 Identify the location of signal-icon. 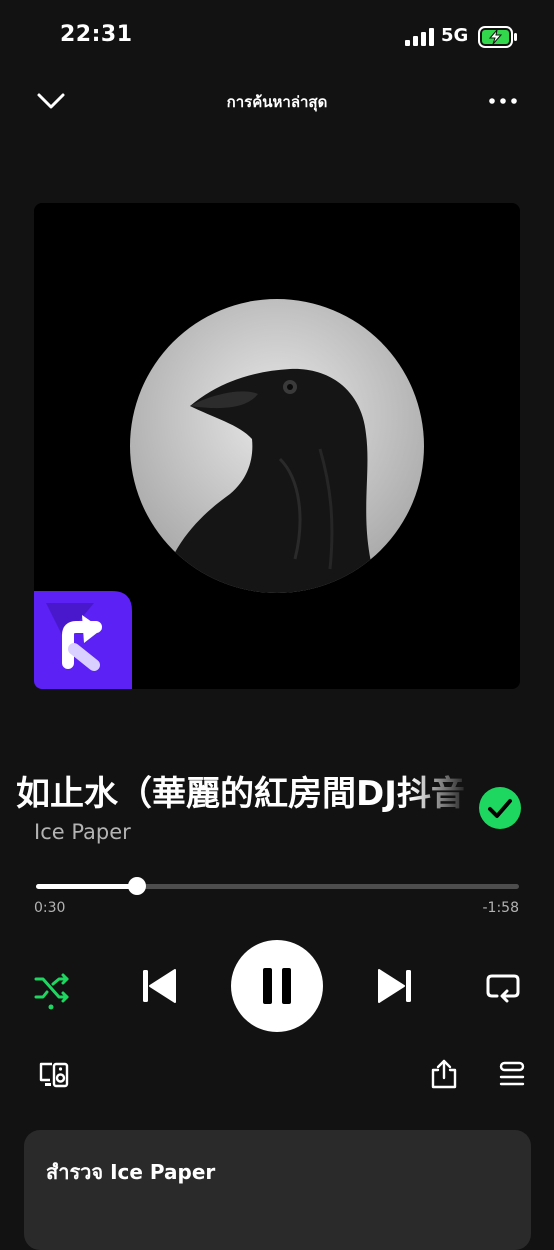
(419, 37).